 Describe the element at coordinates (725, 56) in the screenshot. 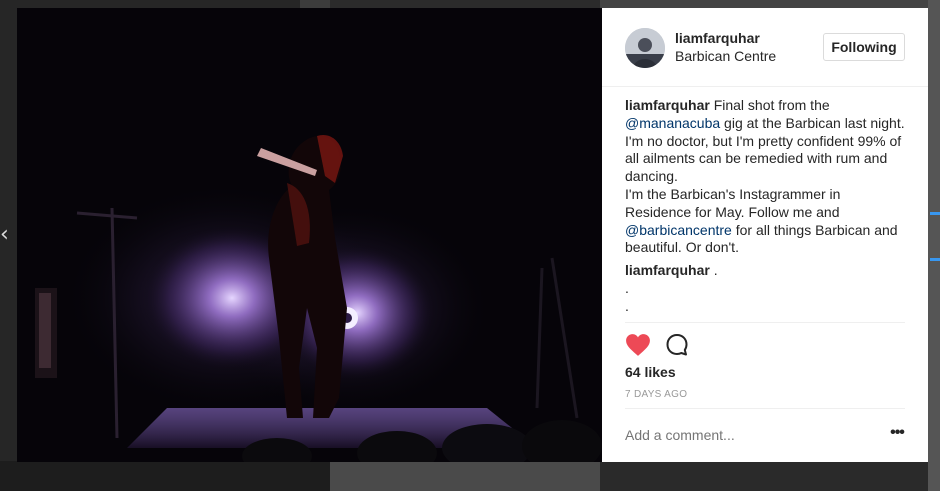

I see `post-location: Barbican Centre` at that location.